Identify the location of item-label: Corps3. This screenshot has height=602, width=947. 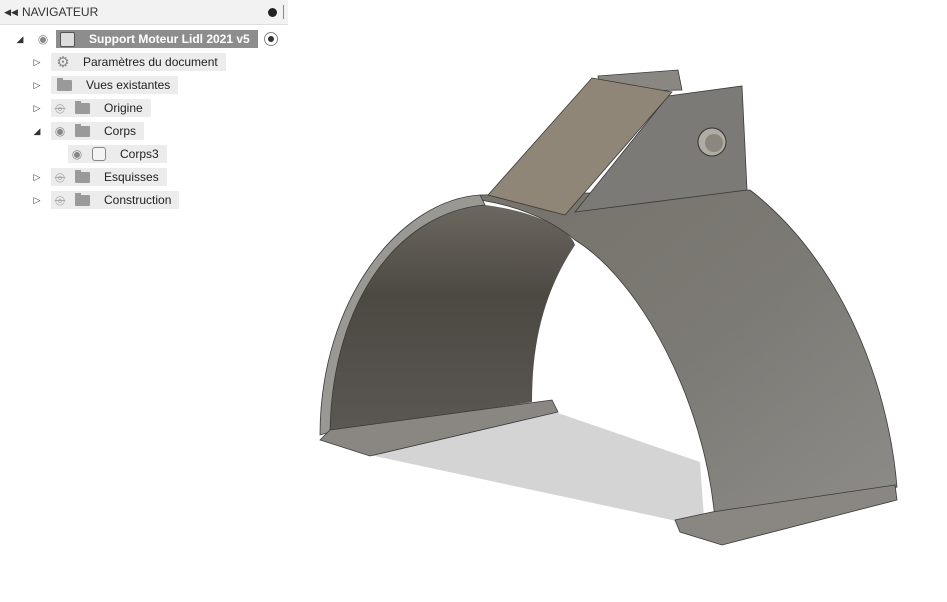
(139, 154).